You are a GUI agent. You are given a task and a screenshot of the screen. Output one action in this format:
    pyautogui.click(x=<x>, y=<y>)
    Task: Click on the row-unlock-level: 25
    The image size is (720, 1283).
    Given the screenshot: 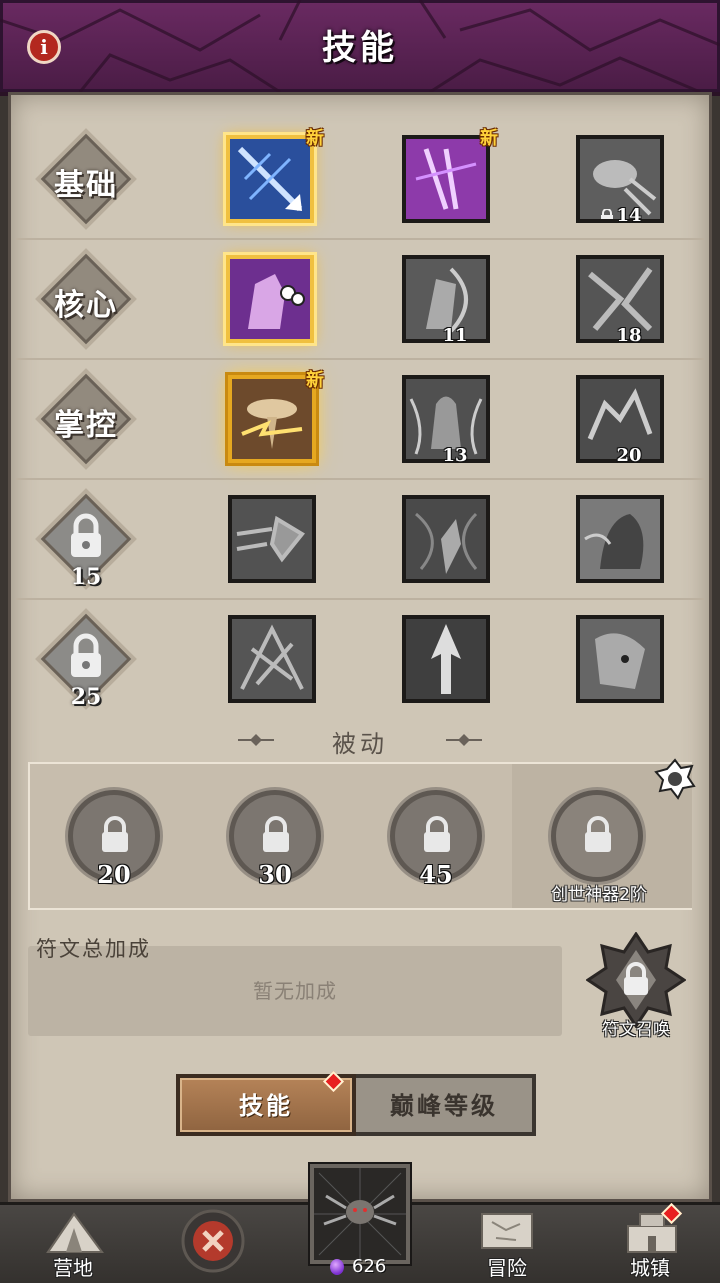 What is the action you would take?
    pyautogui.click(x=86, y=697)
    